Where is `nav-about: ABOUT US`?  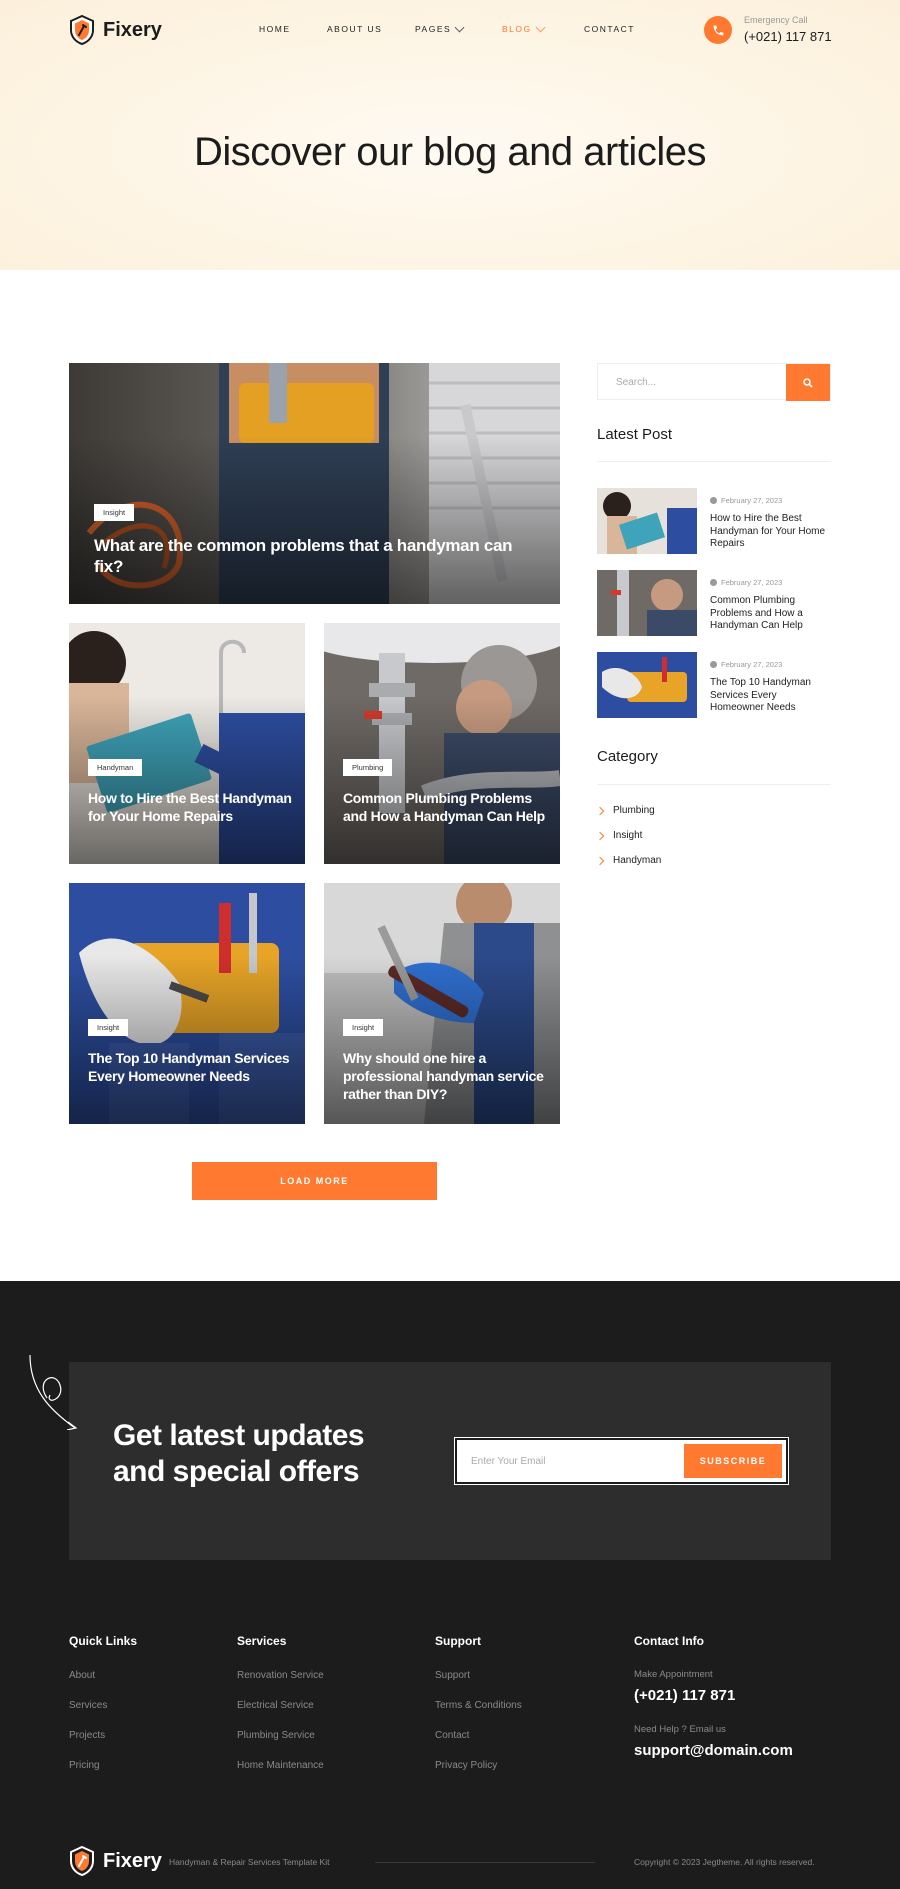
nav-about: ABOUT US is located at coordinates (354, 29).